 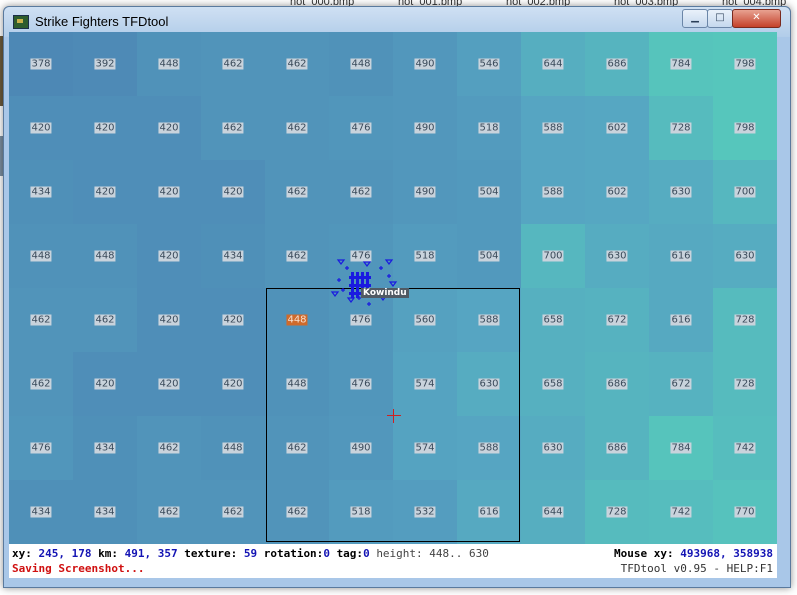 I want to click on rotation-label: rotation:, so click(x=293, y=553).